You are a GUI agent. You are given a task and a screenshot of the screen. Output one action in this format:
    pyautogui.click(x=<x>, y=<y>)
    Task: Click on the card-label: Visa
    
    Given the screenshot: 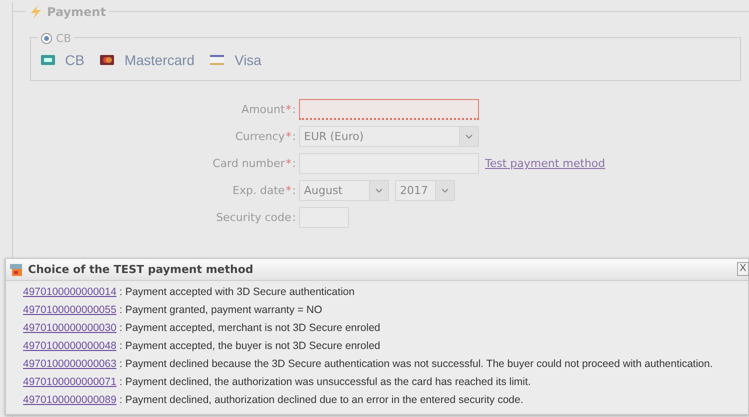 What is the action you would take?
    pyautogui.click(x=248, y=60)
    